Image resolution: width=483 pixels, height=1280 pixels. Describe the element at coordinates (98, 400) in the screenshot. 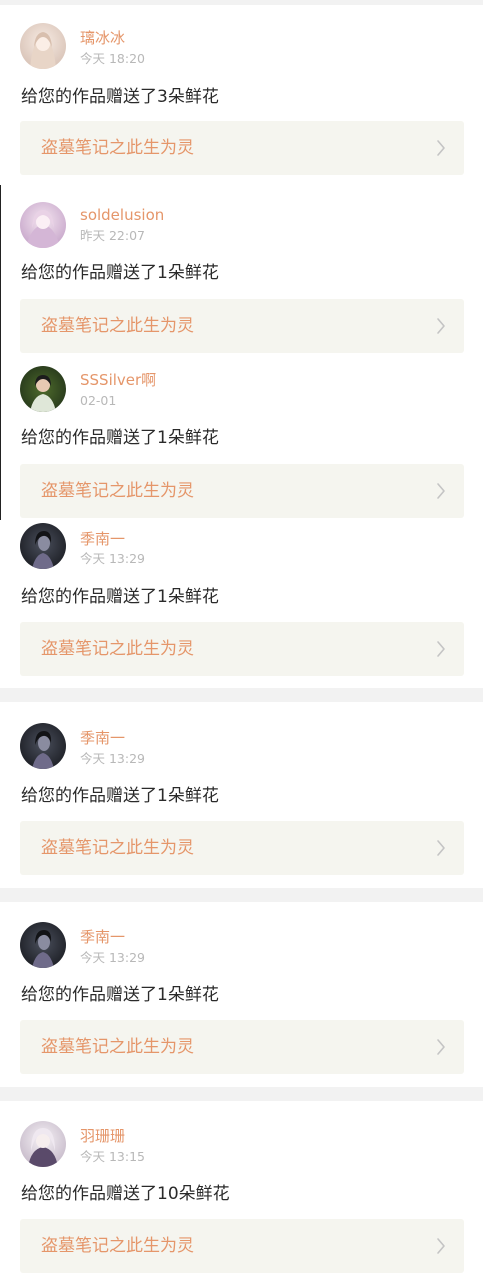

I see `timestamp: 02-01` at that location.